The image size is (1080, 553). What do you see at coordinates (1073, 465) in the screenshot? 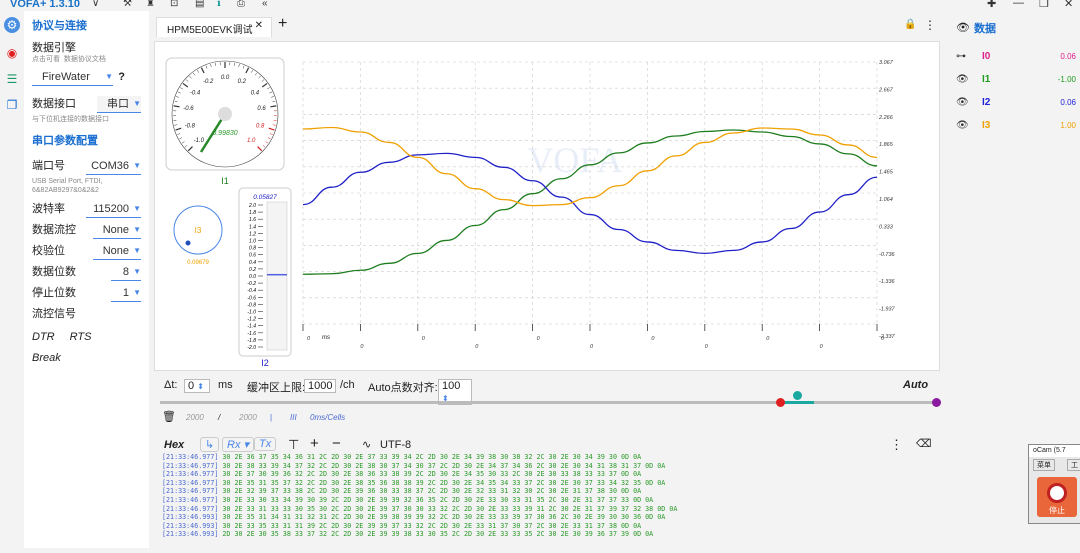
I see `ocam-tool-button: 工` at bounding box center [1073, 465].